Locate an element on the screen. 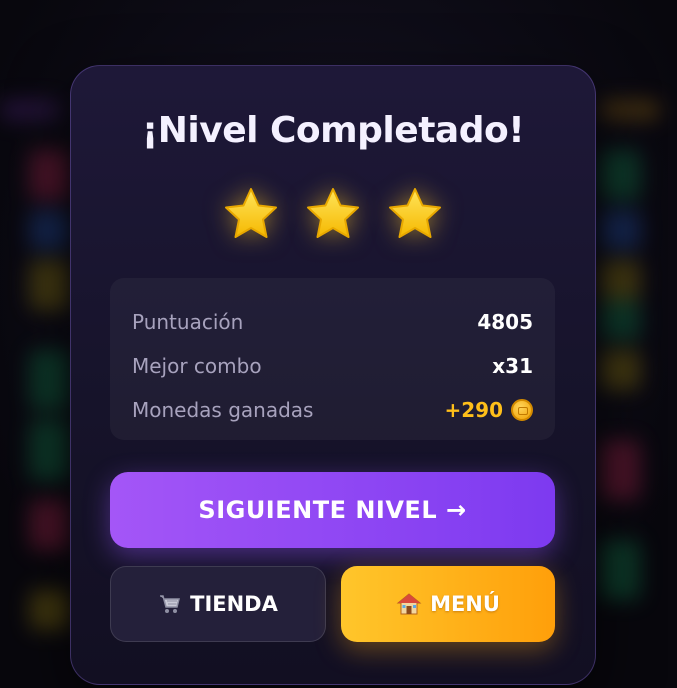 The width and height of the screenshot is (677, 688). cart-icon is located at coordinates (170, 604).